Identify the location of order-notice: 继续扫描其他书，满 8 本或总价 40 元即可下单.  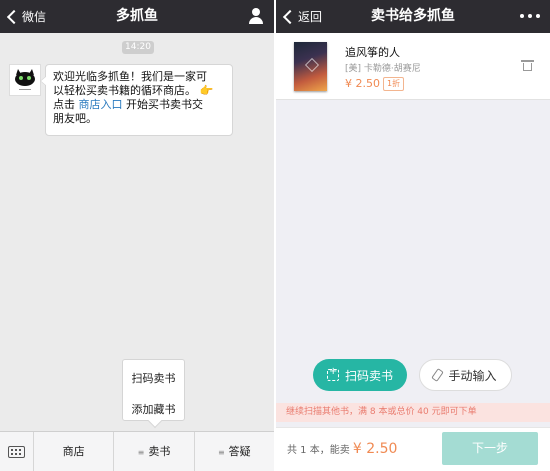
(413, 412).